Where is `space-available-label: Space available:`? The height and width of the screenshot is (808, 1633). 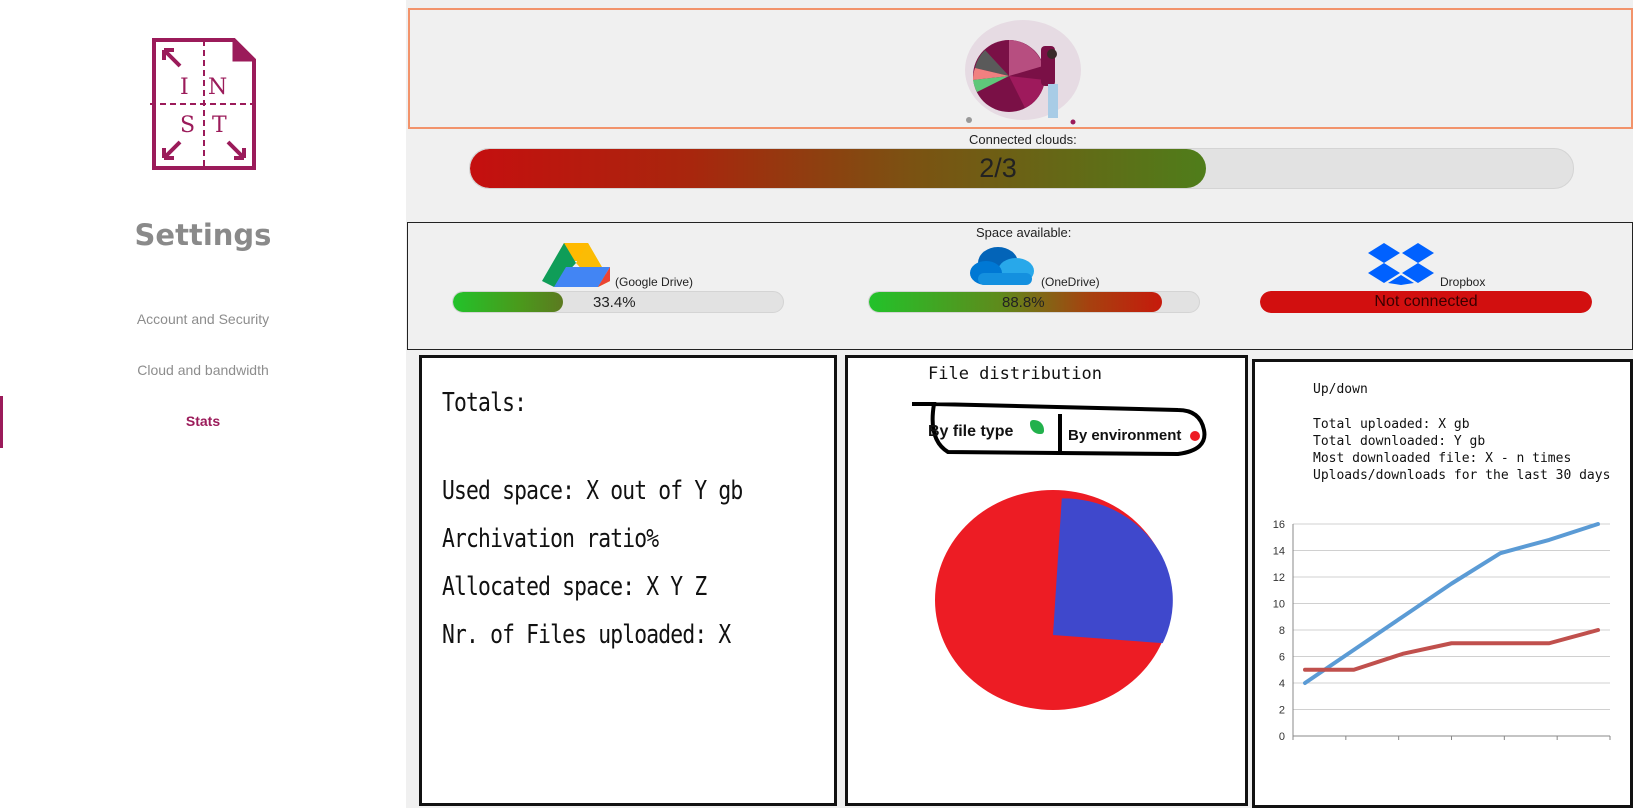
space-available-label: Space available: is located at coordinates (1024, 232).